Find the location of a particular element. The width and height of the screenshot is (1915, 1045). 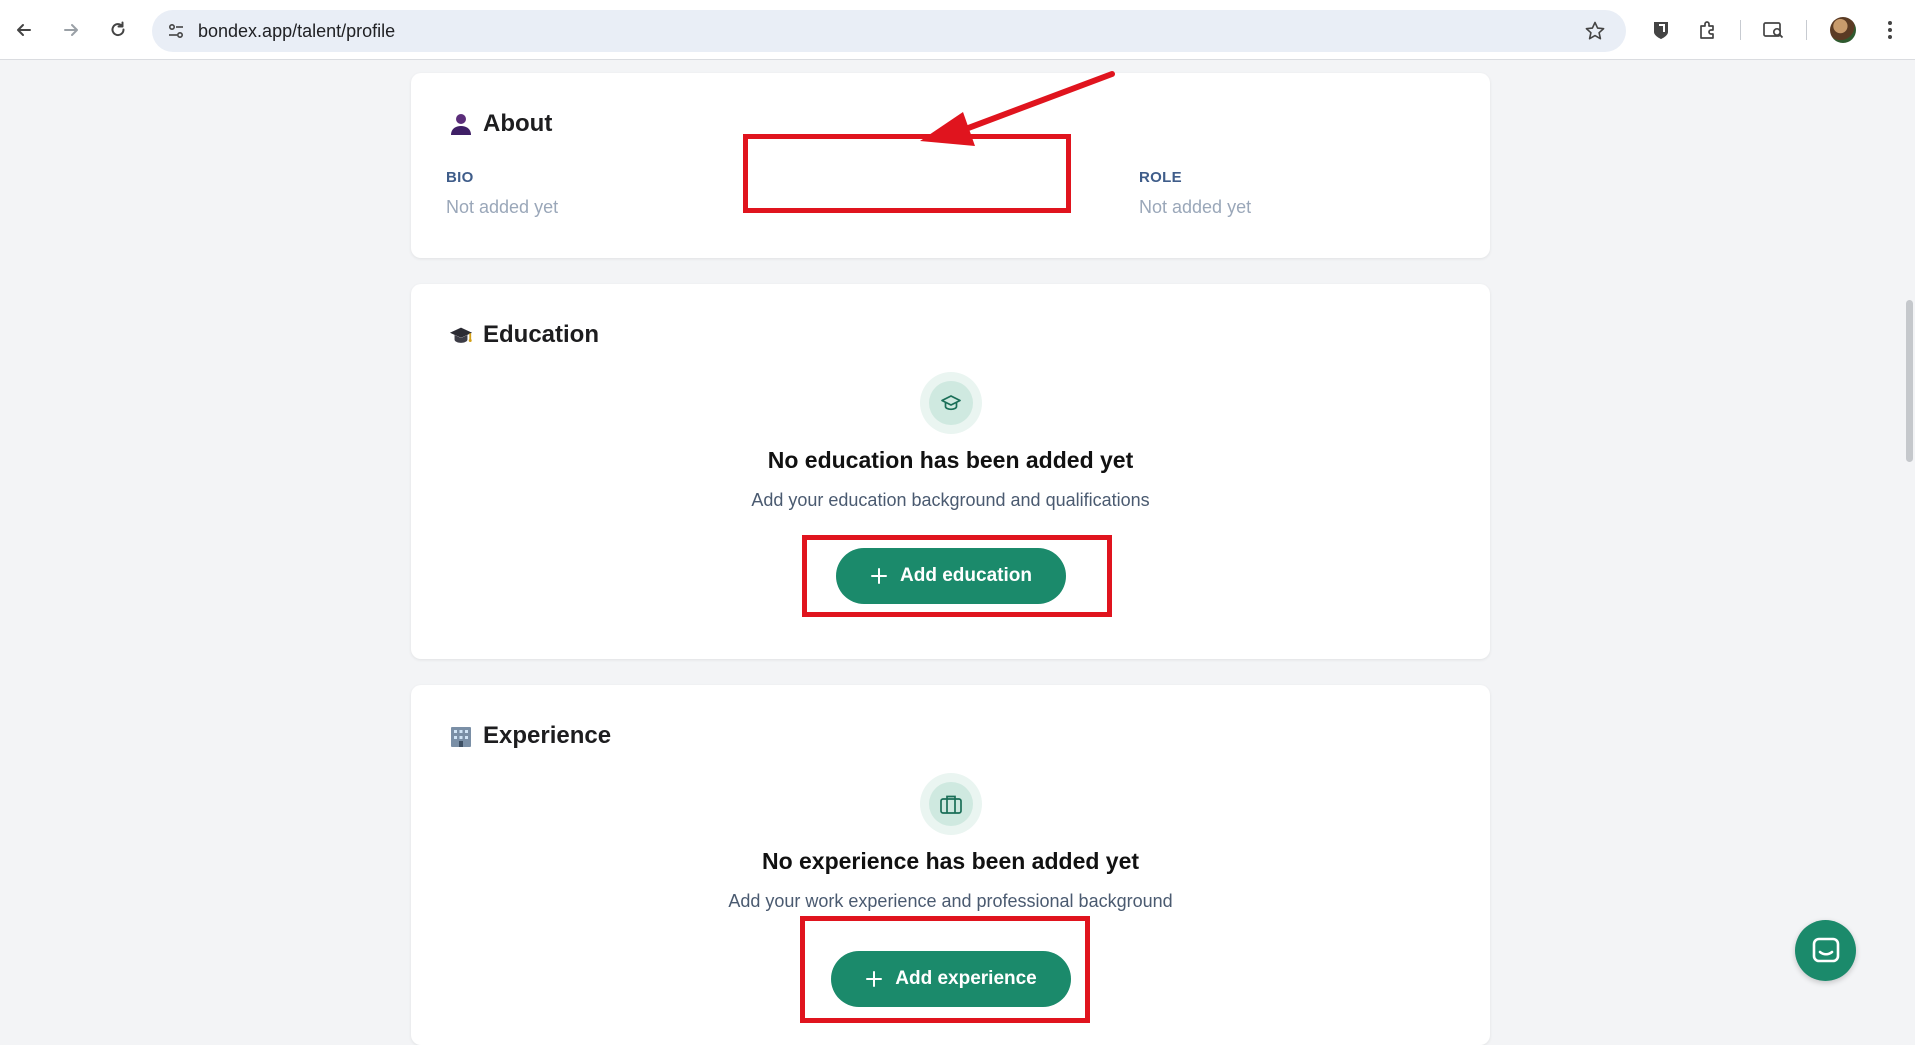

chat-launcher-button is located at coordinates (1825, 950).